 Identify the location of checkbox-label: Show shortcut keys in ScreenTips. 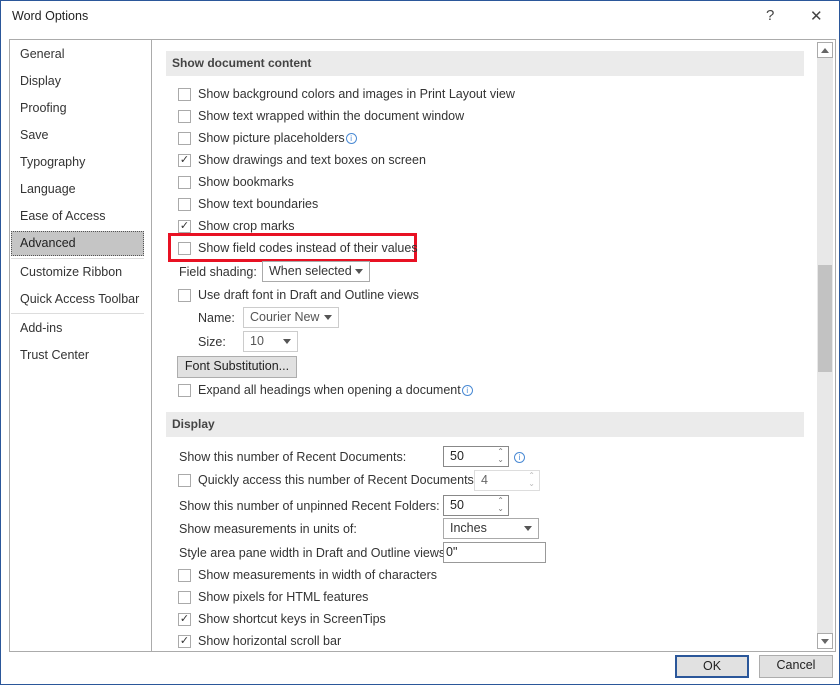
(292, 619).